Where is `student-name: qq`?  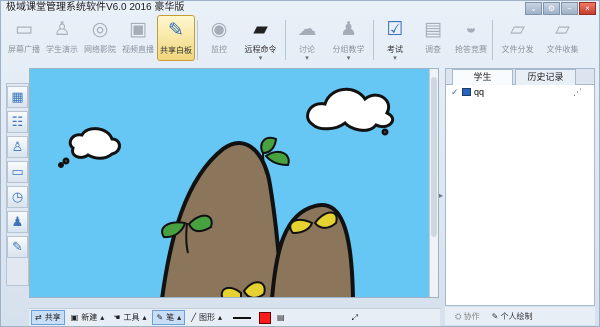 student-name: qq is located at coordinates (479, 92).